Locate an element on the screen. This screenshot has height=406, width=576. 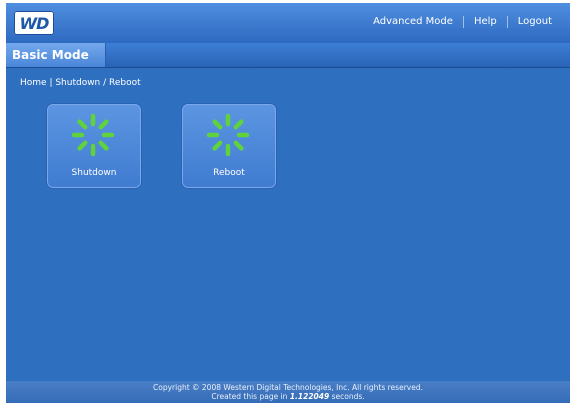
shutdown-button: Shutdown is located at coordinates (94, 146).